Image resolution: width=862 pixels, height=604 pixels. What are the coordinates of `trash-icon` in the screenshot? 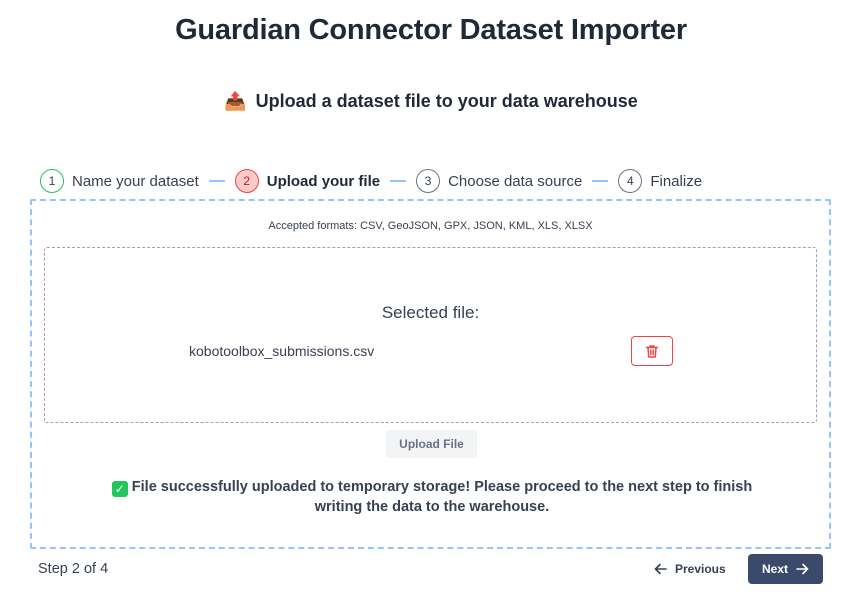 It's located at (652, 351).